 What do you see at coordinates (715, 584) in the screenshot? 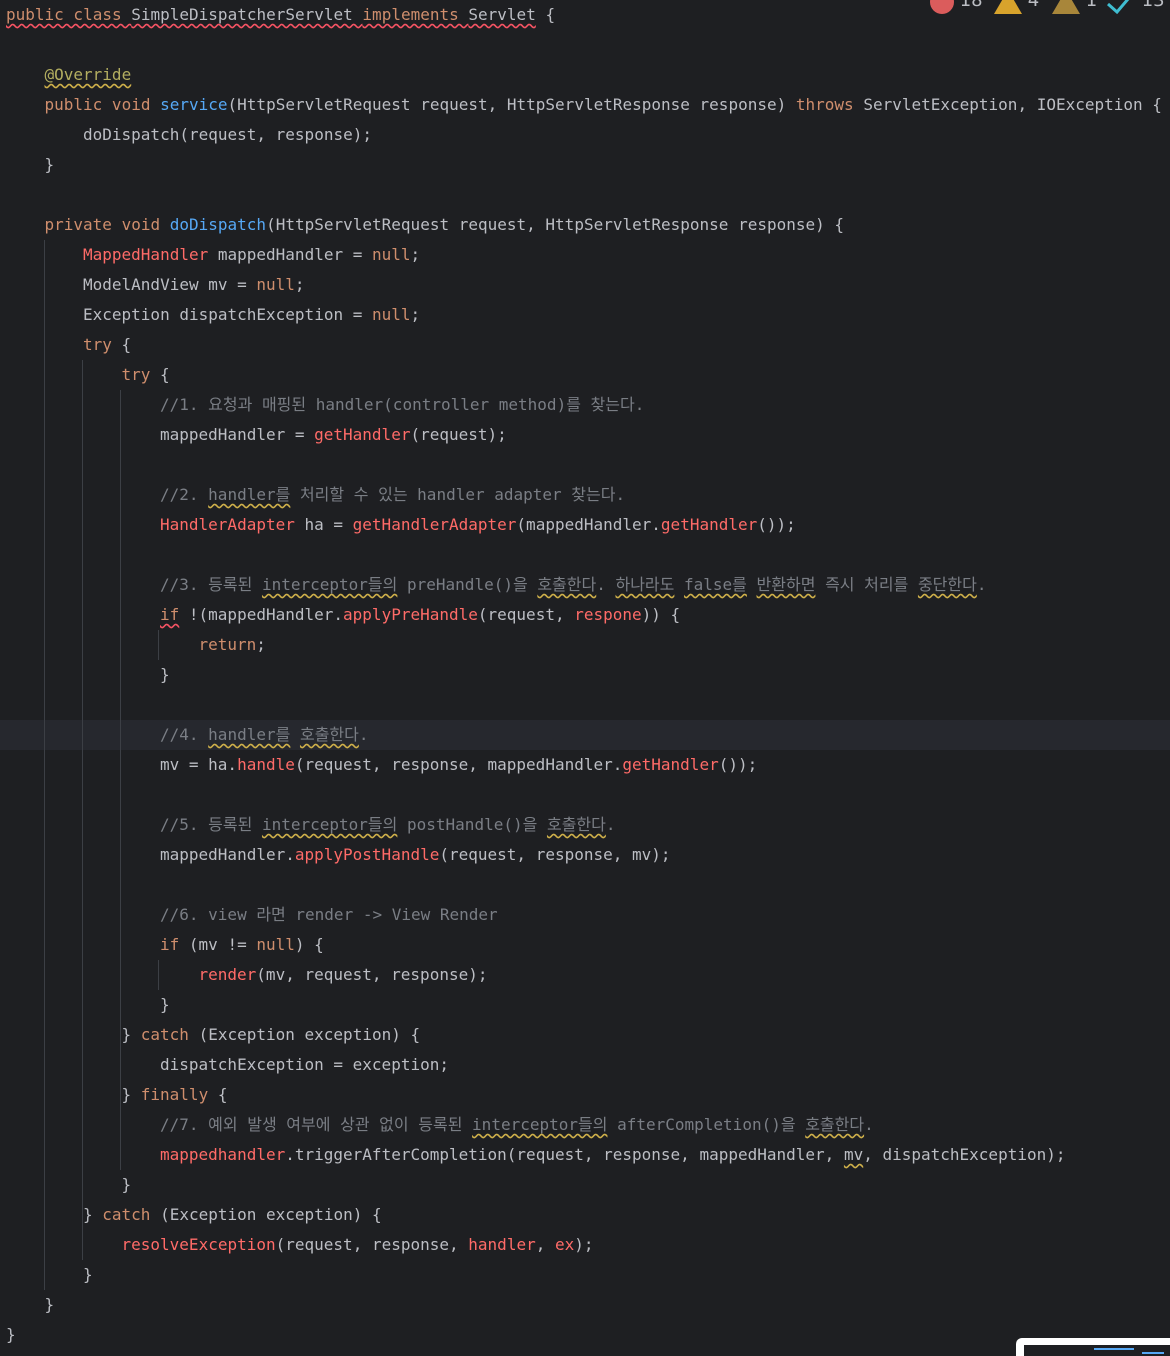
I see `code-token: false를` at bounding box center [715, 584].